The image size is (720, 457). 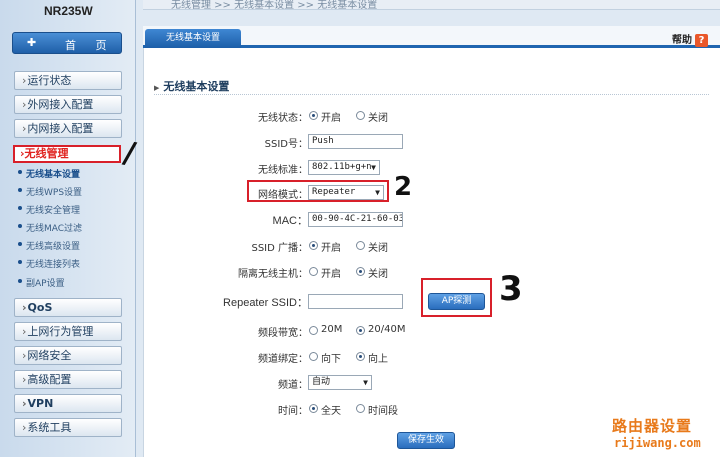 I want to click on submenu-wireless-wps: 无线WPS设置, so click(x=50, y=191).